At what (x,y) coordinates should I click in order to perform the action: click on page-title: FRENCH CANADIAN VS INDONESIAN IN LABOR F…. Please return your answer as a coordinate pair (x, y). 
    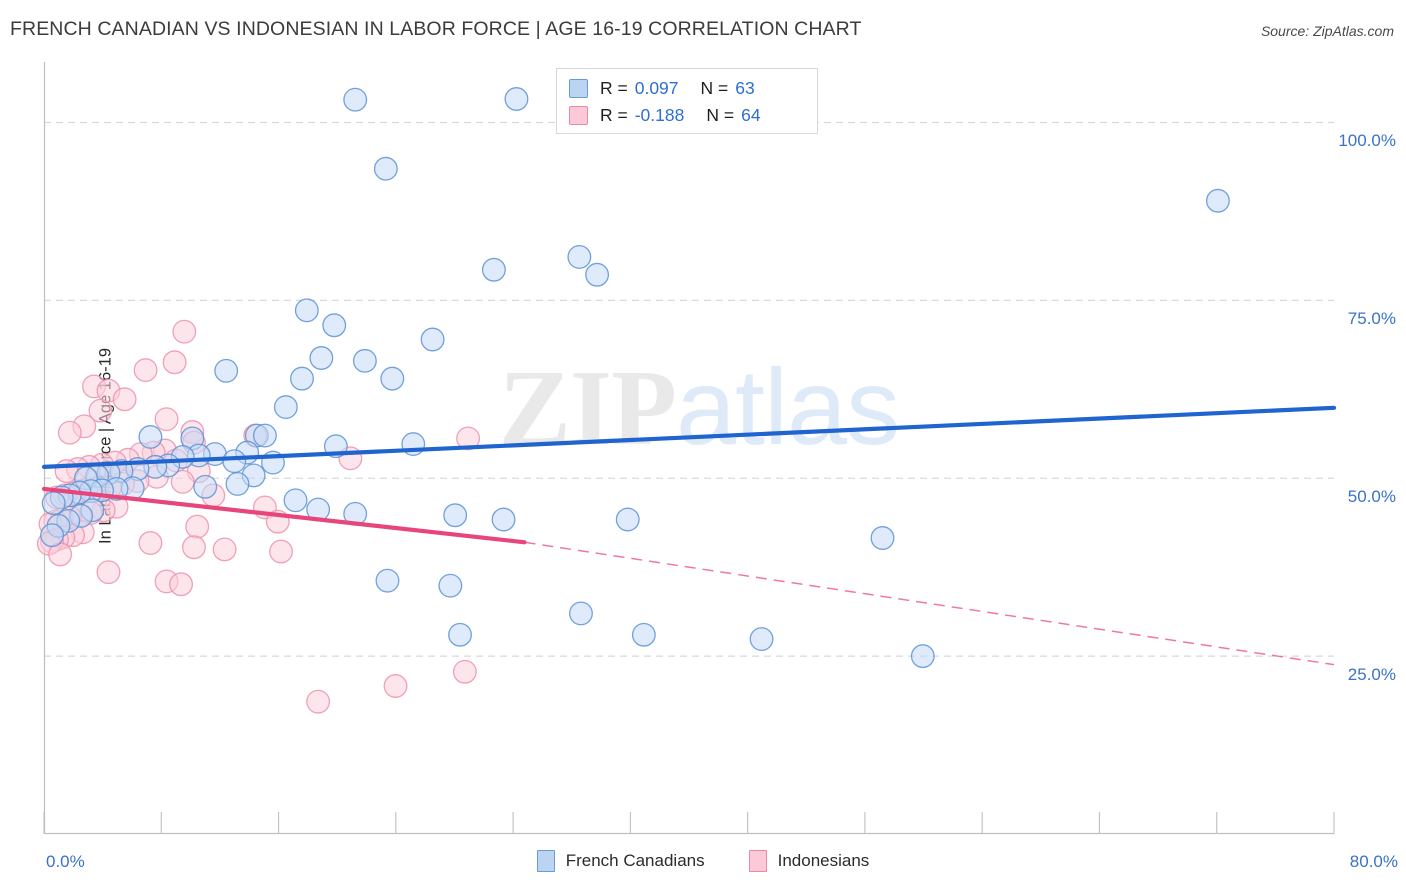
    Looking at the image, I should click on (436, 29).